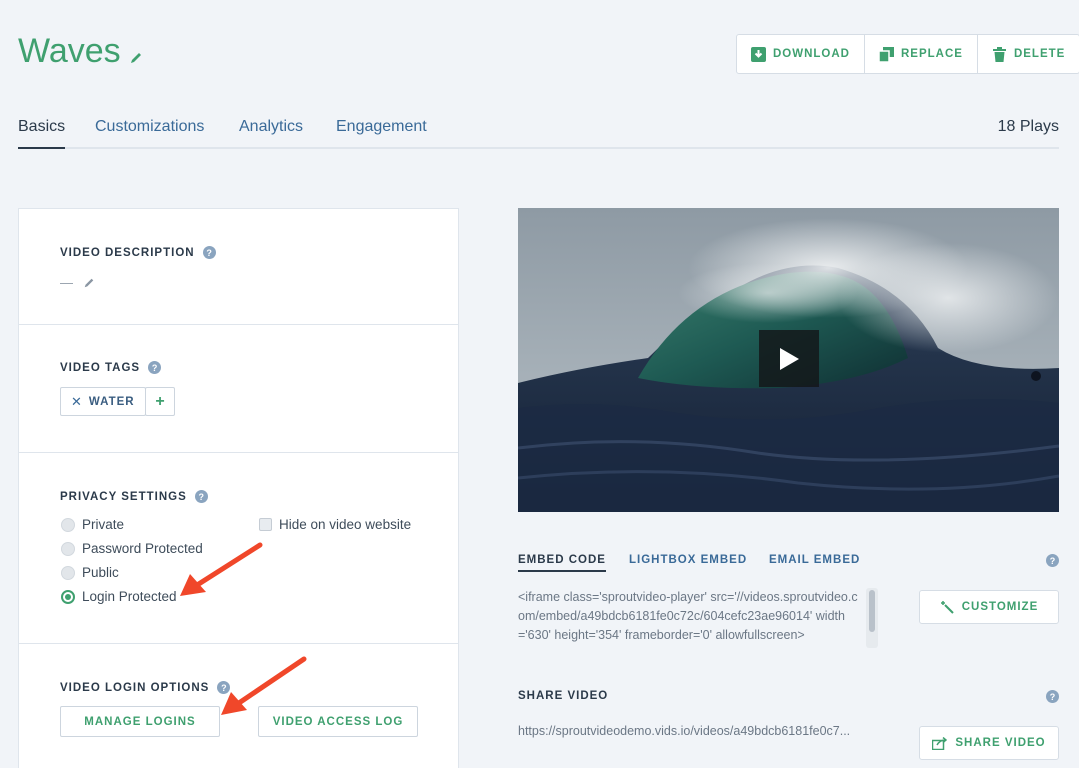 This screenshot has height=768, width=1079. What do you see at coordinates (140, 721) in the screenshot?
I see `manage-logins-button: MANAGE LOGINS` at bounding box center [140, 721].